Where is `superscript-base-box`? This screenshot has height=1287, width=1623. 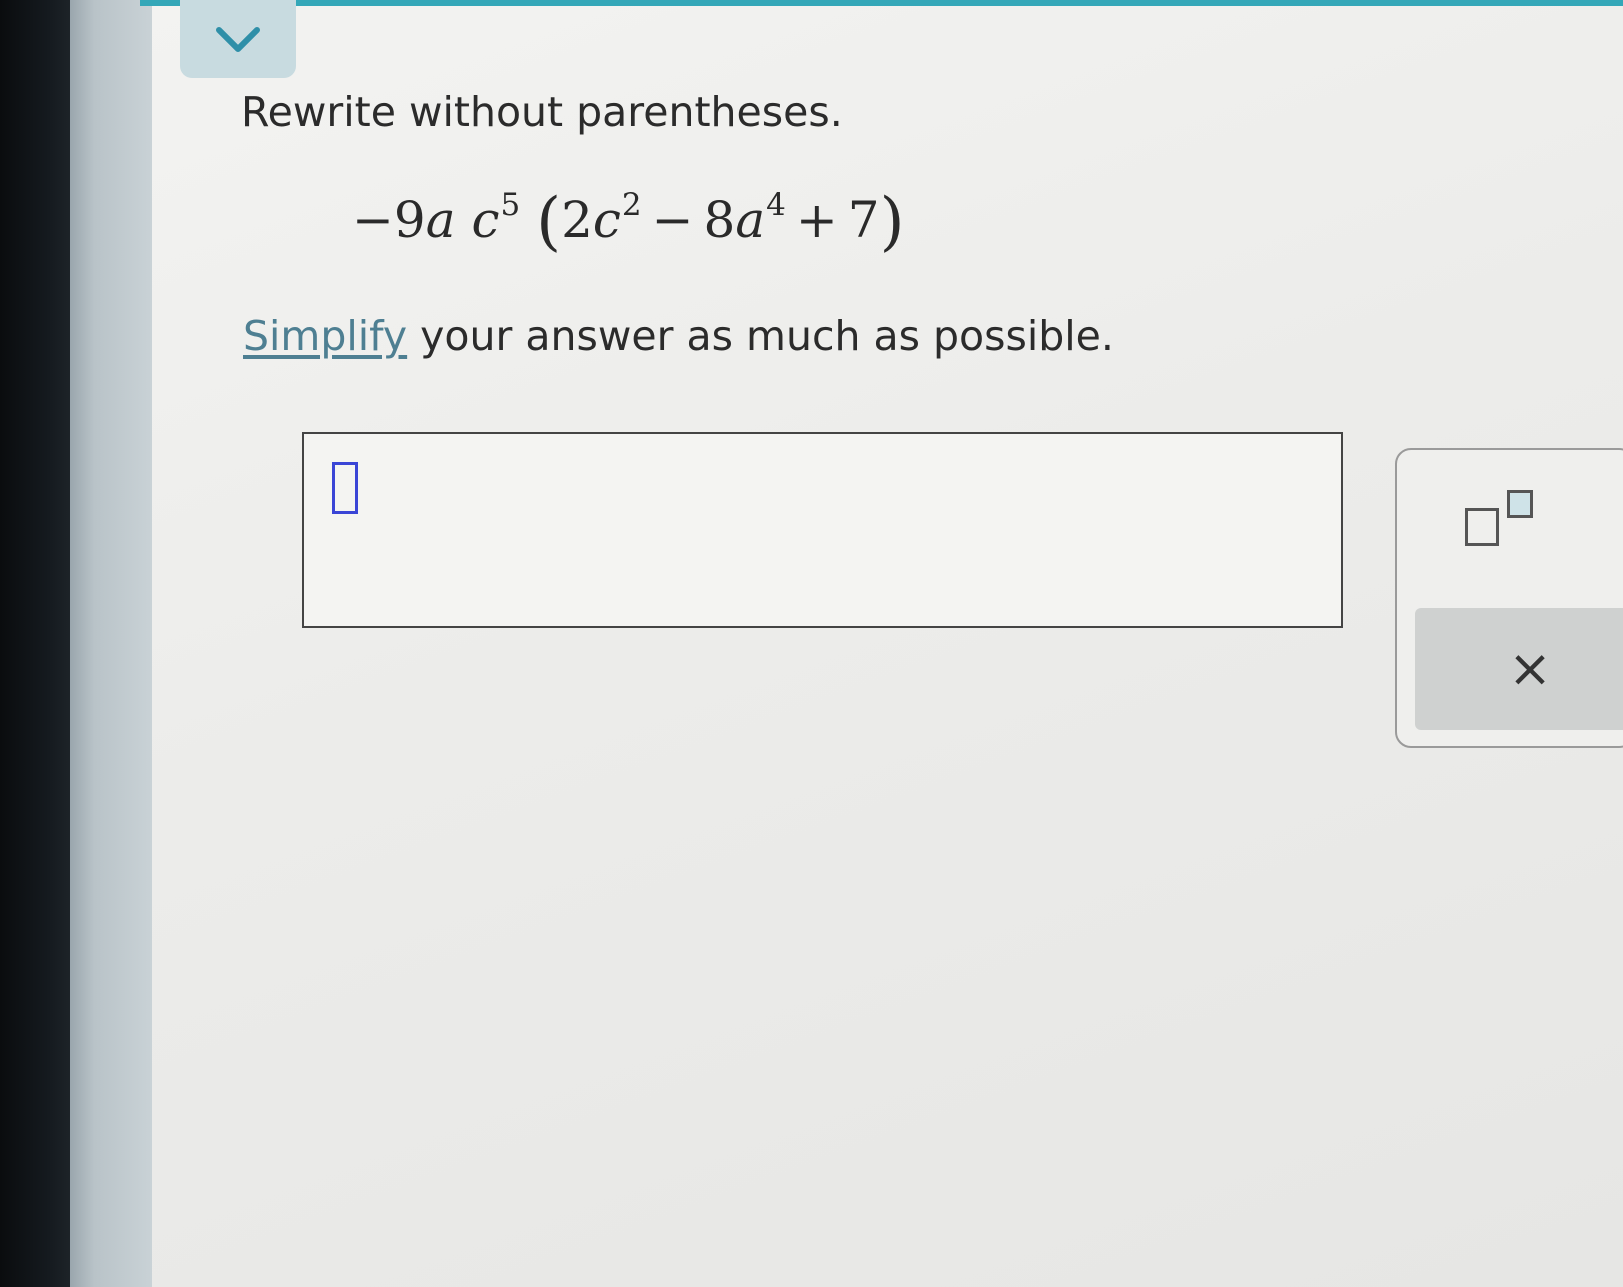
superscript-base-box is located at coordinates (1482, 527).